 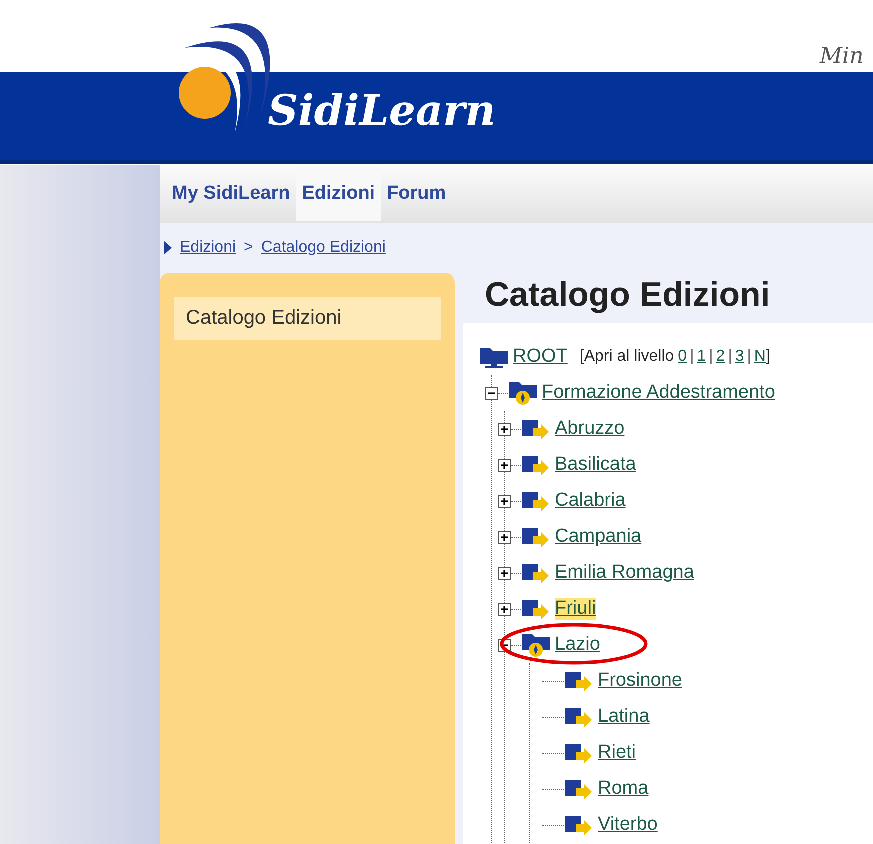 I want to click on collapse-icon, so click(x=491, y=393).